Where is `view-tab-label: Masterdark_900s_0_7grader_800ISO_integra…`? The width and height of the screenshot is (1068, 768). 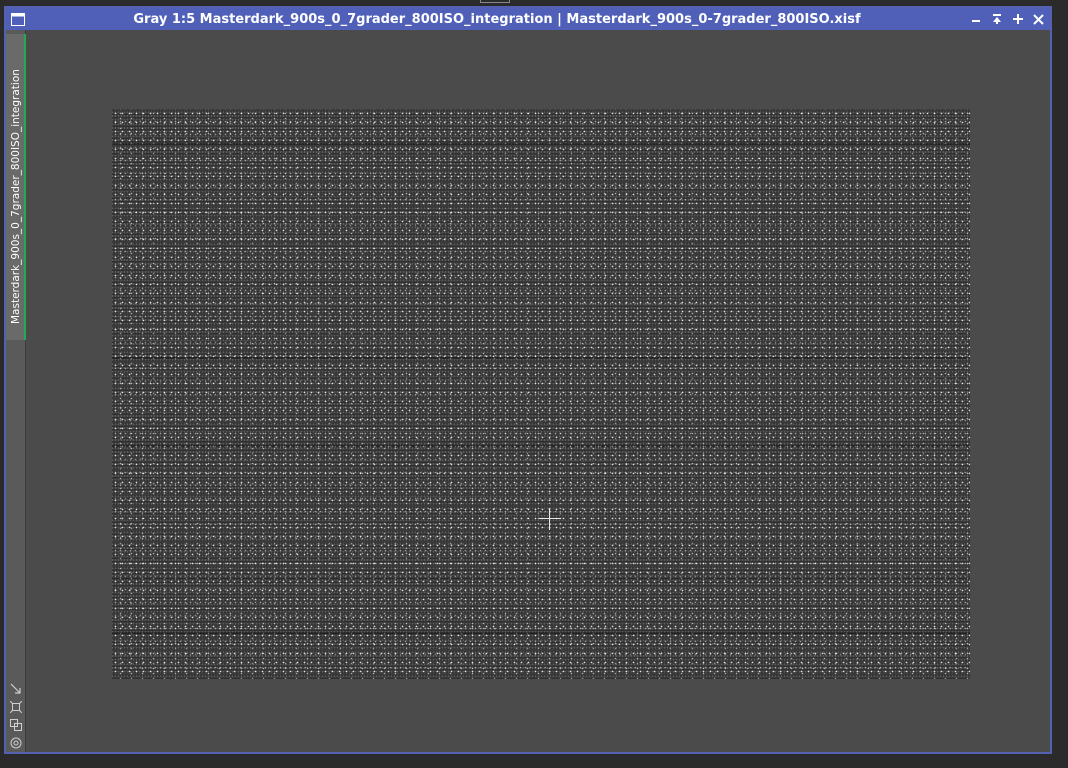 view-tab-label: Masterdark_900s_0_7grader_800ISO_integra… is located at coordinates (16, 196).